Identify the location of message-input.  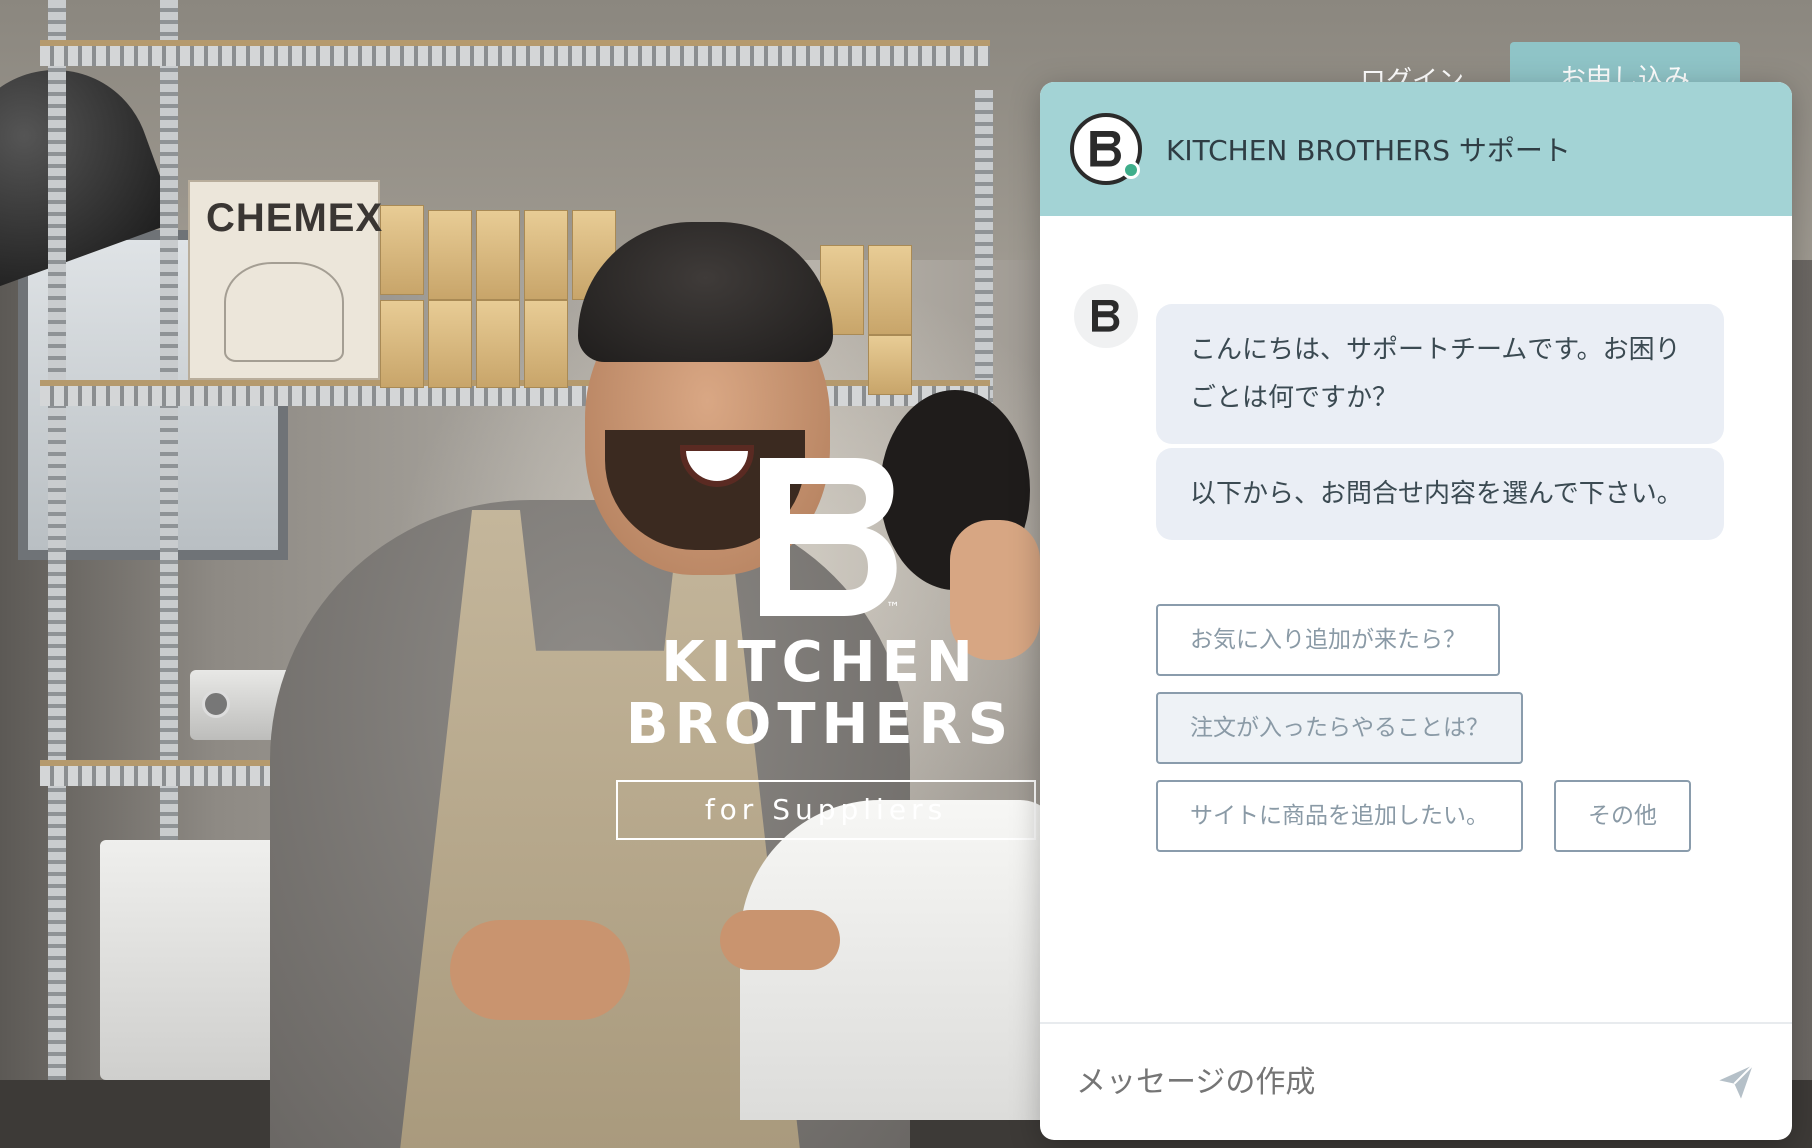
(1376, 1082).